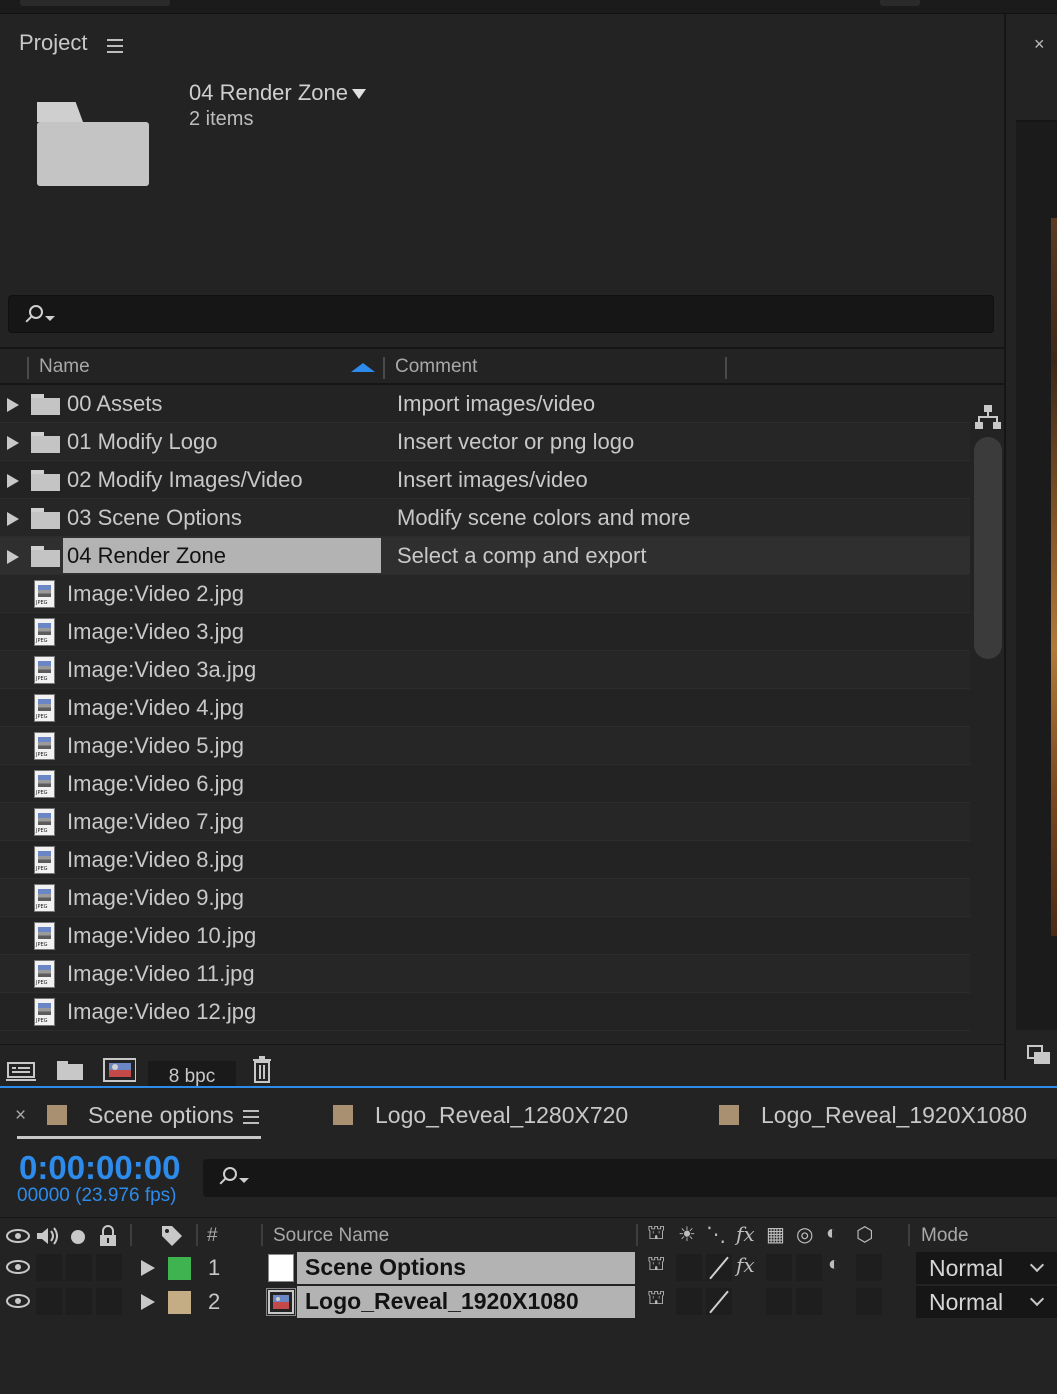  I want to click on adjustment-switch-icon: ◐, so click(834, 1264).